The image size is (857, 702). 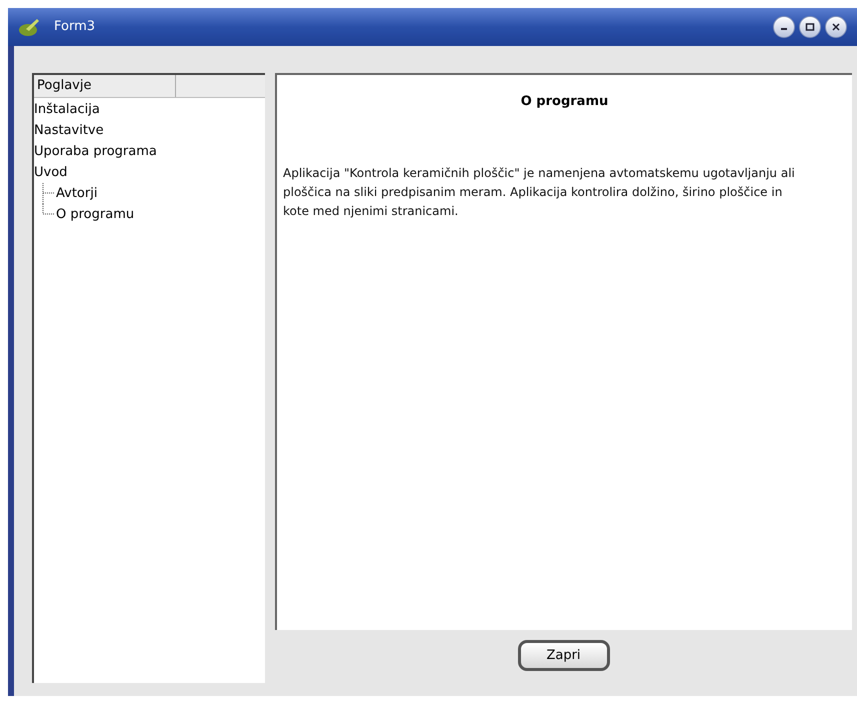 What do you see at coordinates (784, 27) in the screenshot?
I see `minimize-button` at bounding box center [784, 27].